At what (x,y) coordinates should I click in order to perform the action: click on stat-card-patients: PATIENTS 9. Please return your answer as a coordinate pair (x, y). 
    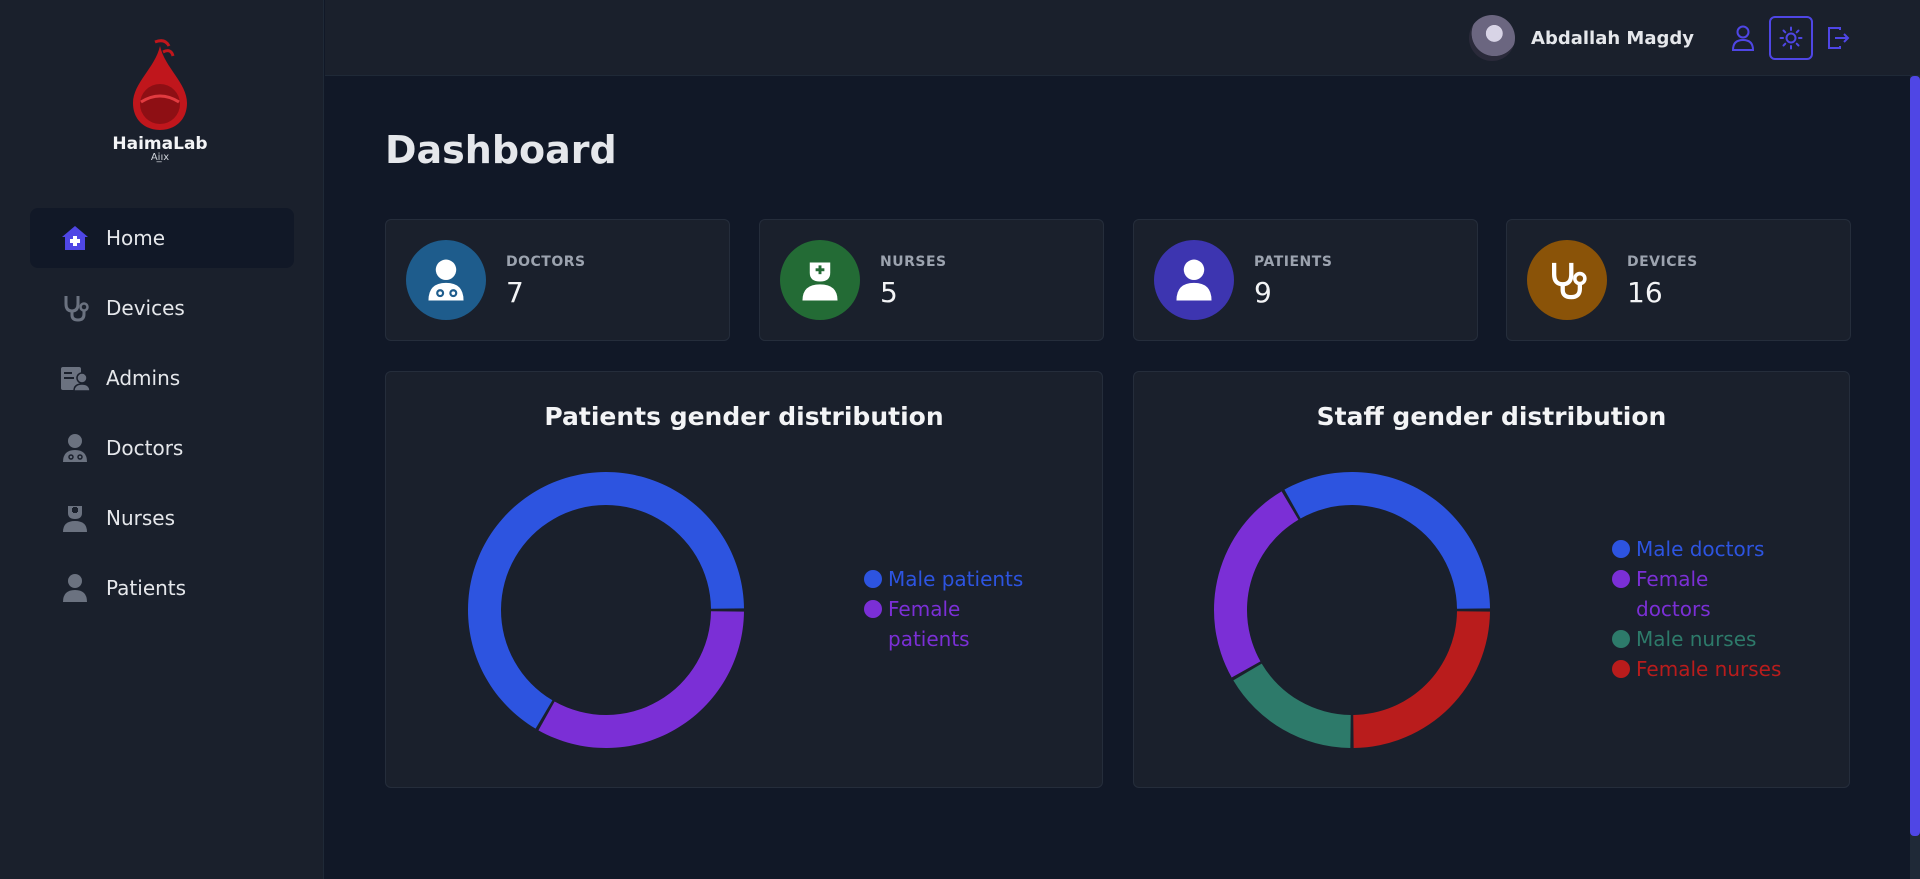
    Looking at the image, I should click on (1305, 280).